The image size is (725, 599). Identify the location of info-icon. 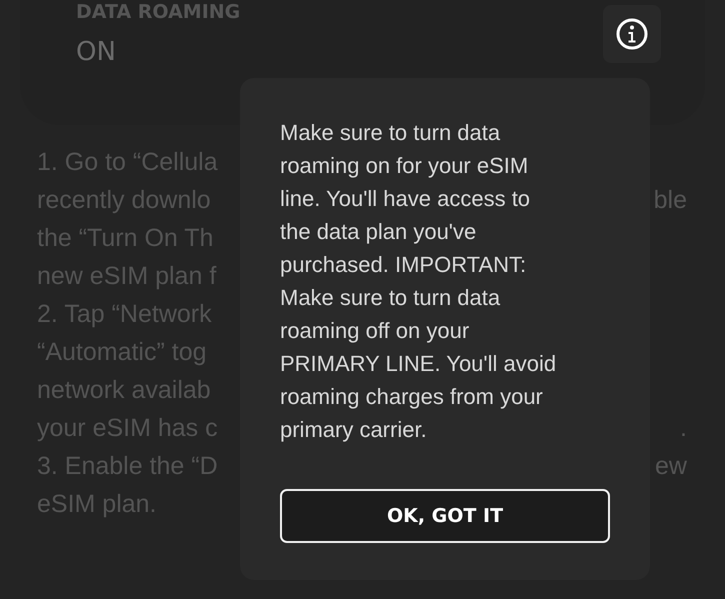
(632, 34).